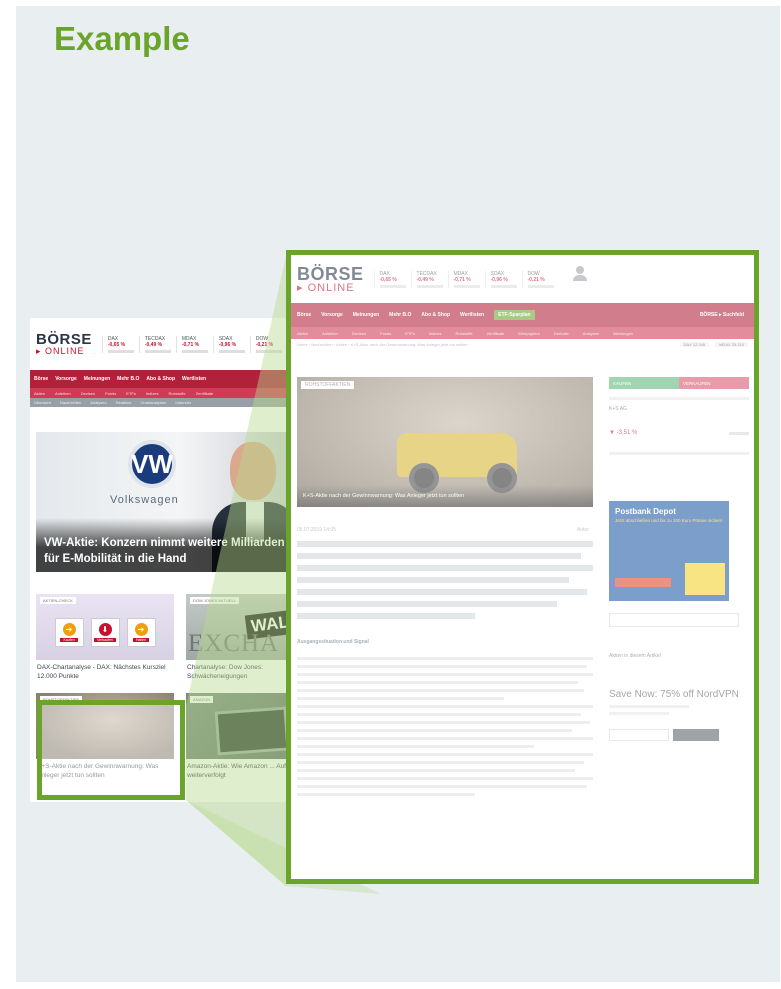  What do you see at coordinates (514, 315) in the screenshot?
I see `nav-item: ETF-Sparplan` at bounding box center [514, 315].